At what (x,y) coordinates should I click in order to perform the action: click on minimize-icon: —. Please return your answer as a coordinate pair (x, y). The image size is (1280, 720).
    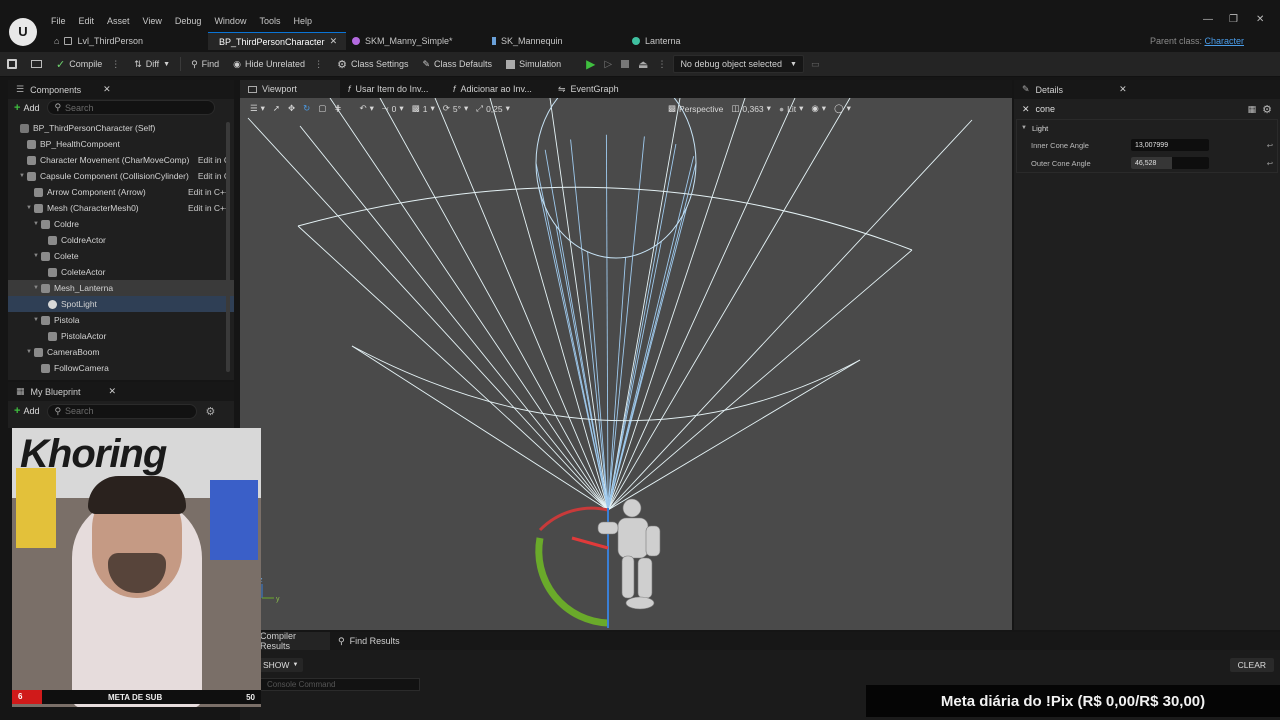
    Looking at the image, I should click on (1208, 19).